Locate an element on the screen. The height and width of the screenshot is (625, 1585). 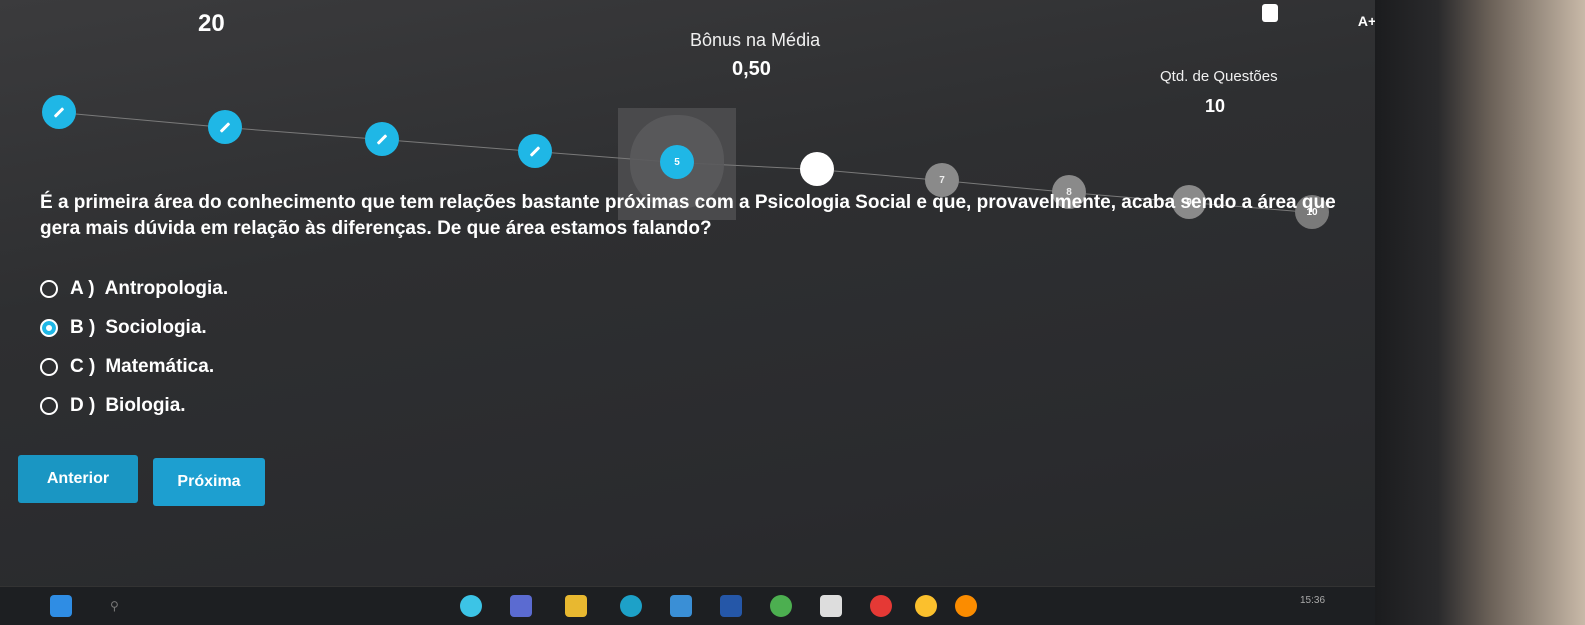
option-letter: C ) is located at coordinates (83, 366).